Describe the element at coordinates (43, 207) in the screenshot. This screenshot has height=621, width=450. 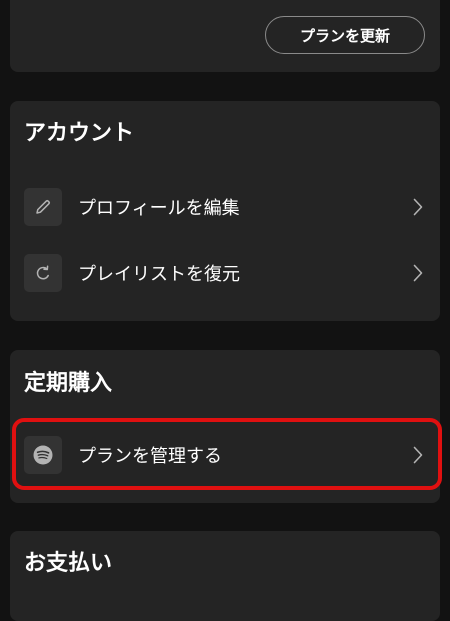
I see `pencil-icon` at that location.